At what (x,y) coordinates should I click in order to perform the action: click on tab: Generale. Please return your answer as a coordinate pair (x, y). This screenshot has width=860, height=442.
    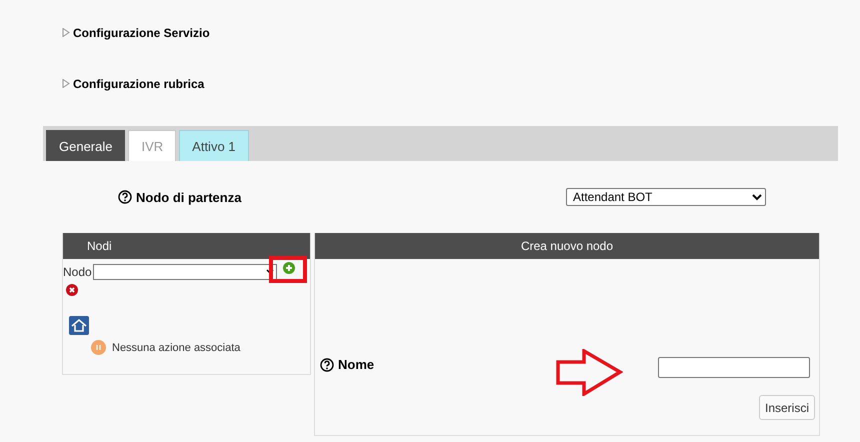
    Looking at the image, I should click on (86, 145).